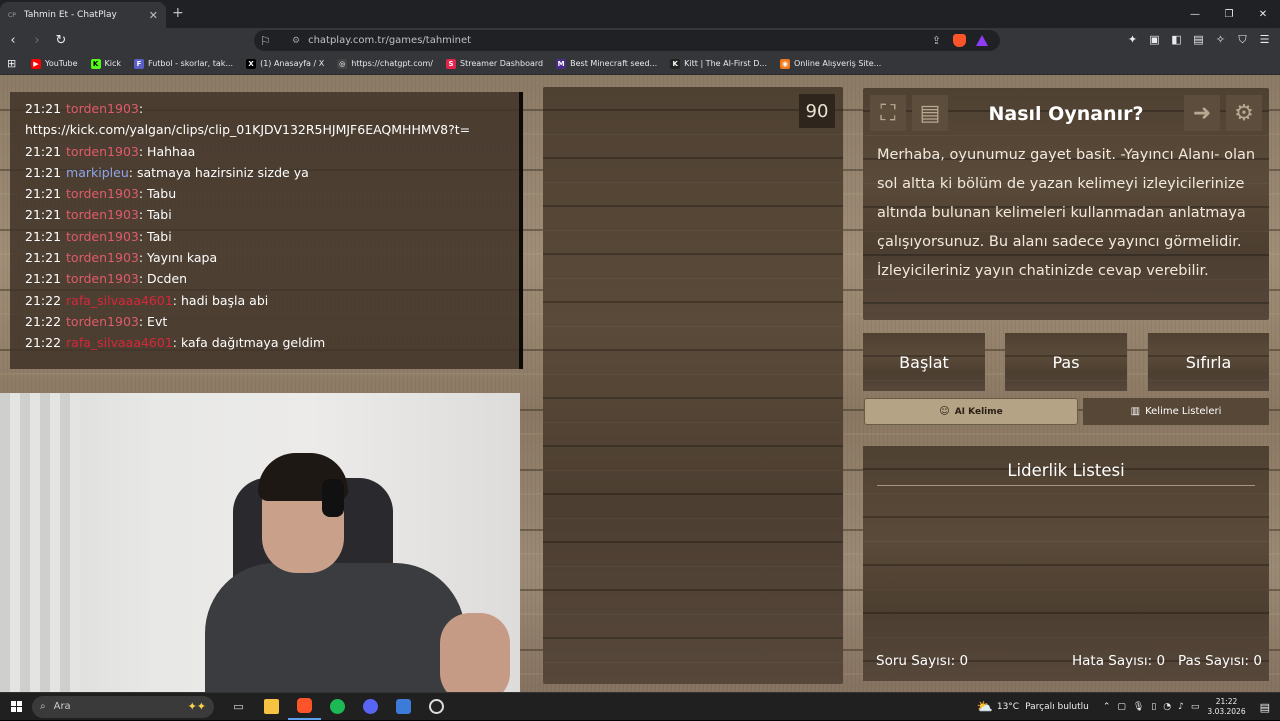 The height and width of the screenshot is (721, 1280). I want to click on bookmark-kick: K Kick, so click(105, 63).